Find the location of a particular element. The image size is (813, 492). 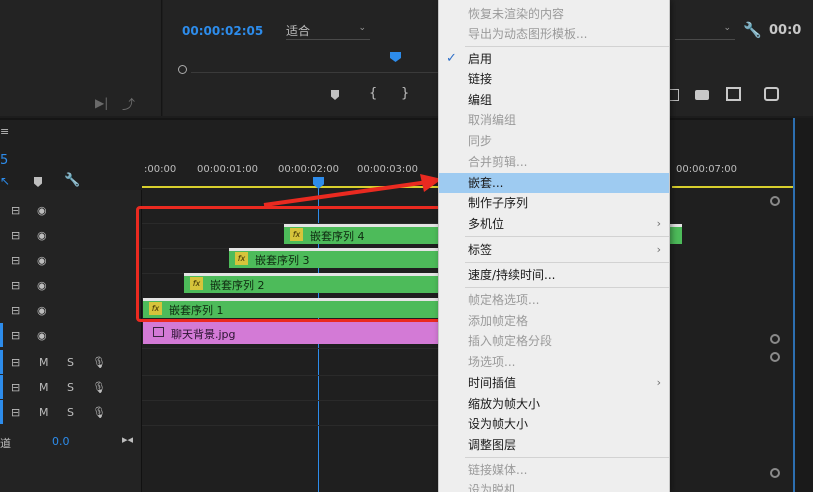

menu-item-set-to-frame-size: 设为帧大小 is located at coordinates (554, 424).